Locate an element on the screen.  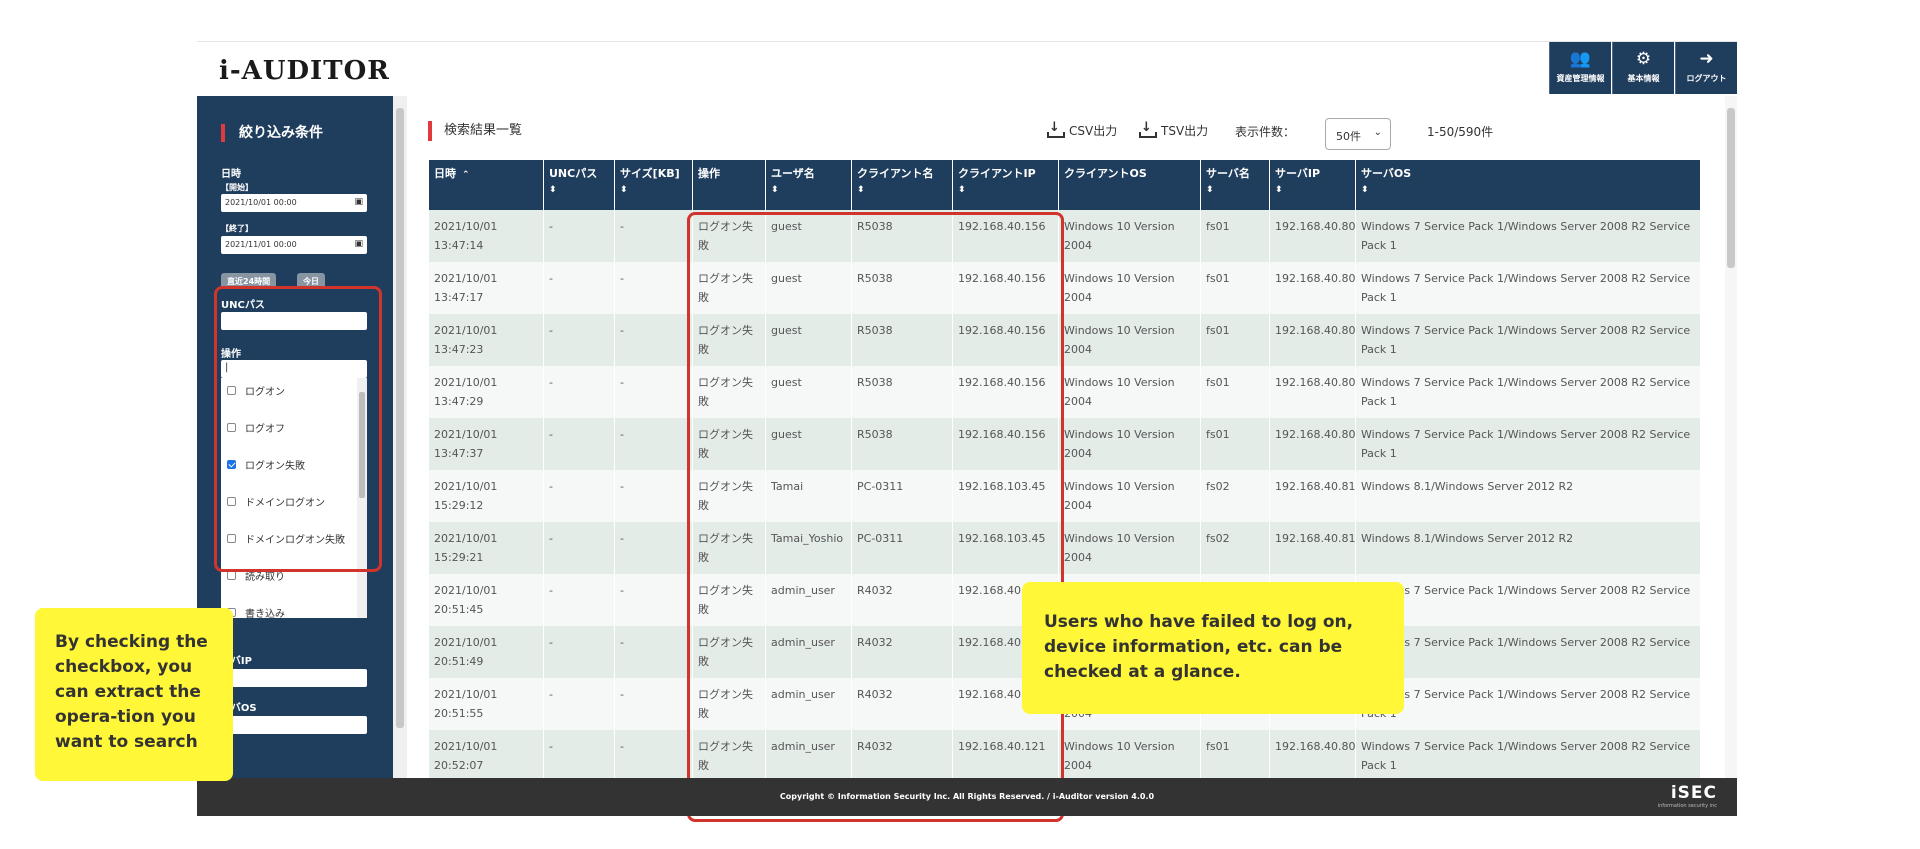
sort-icon: ⌃ is located at coordinates (466, 175).